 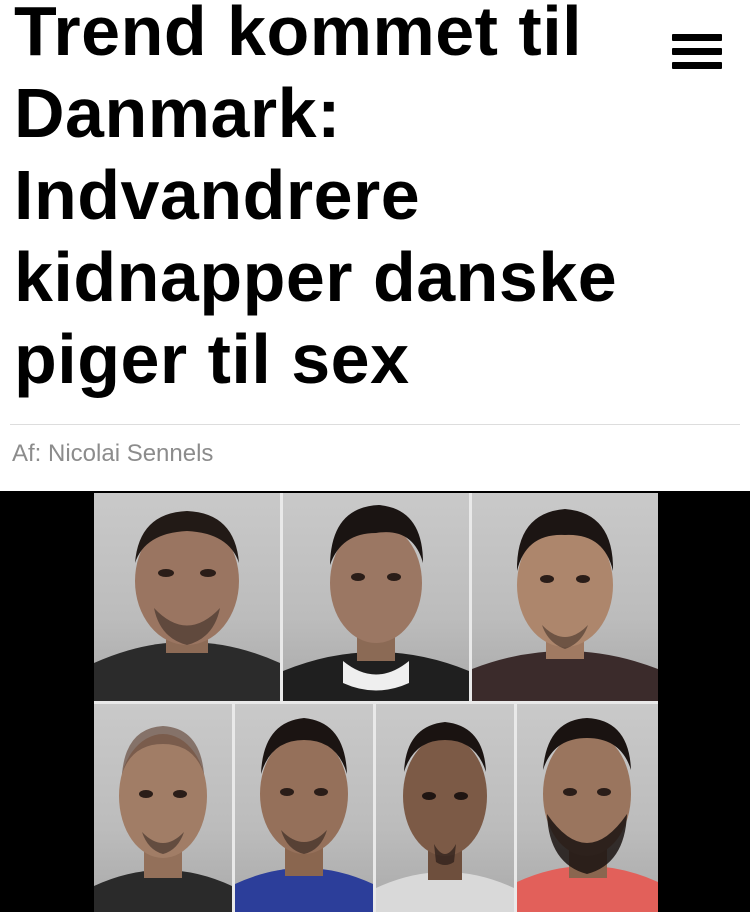 What do you see at coordinates (316, 277) in the screenshot?
I see `headline-line: kidnapper danske` at bounding box center [316, 277].